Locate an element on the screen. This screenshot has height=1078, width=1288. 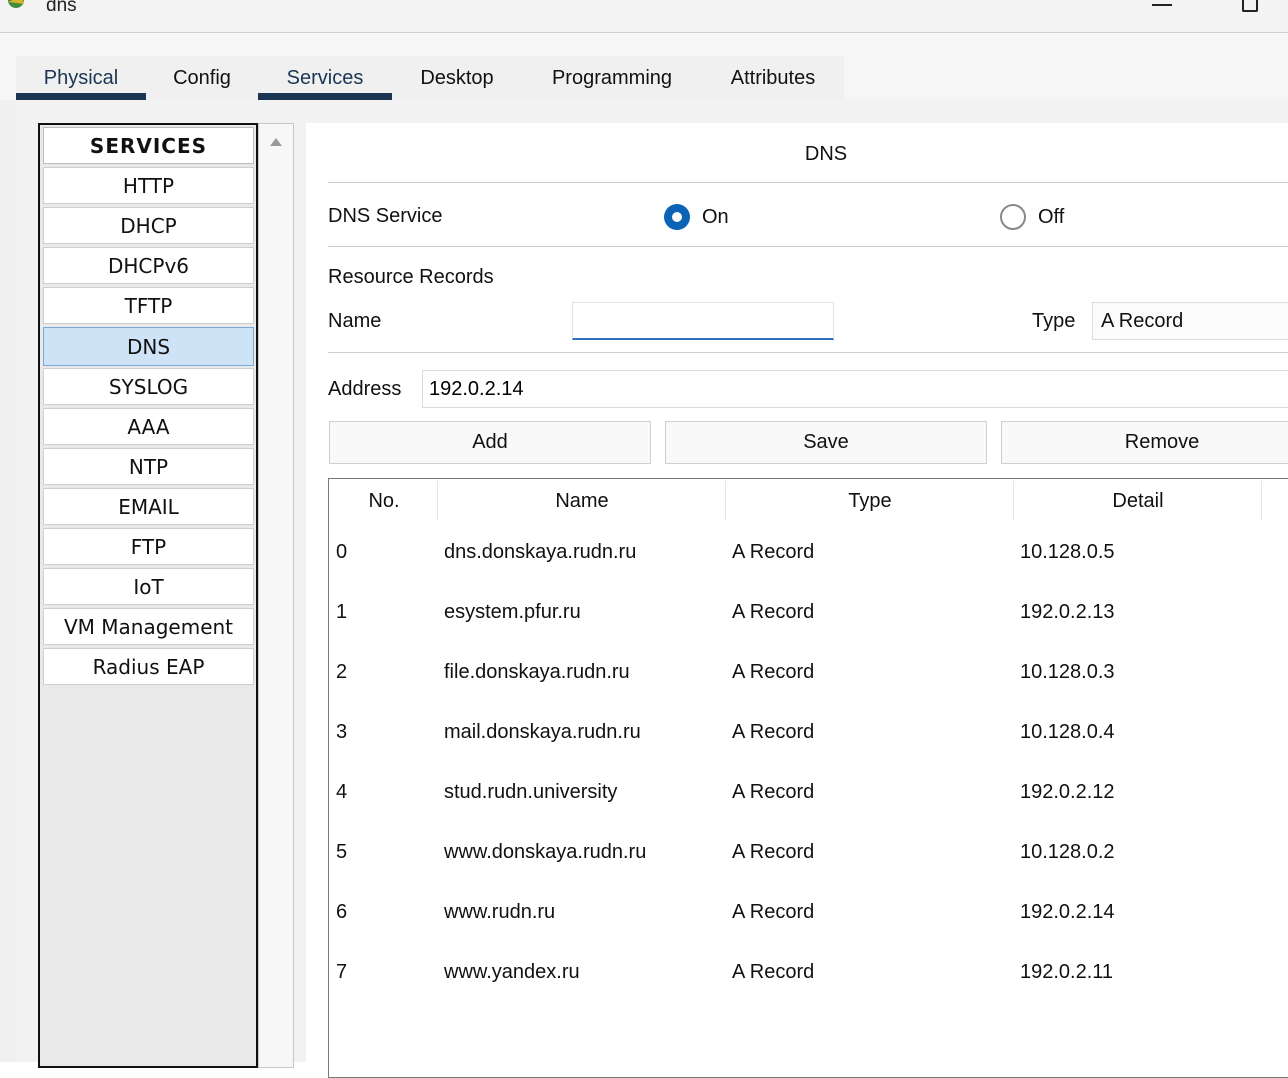
service-item-iot: IoT is located at coordinates (148, 586).